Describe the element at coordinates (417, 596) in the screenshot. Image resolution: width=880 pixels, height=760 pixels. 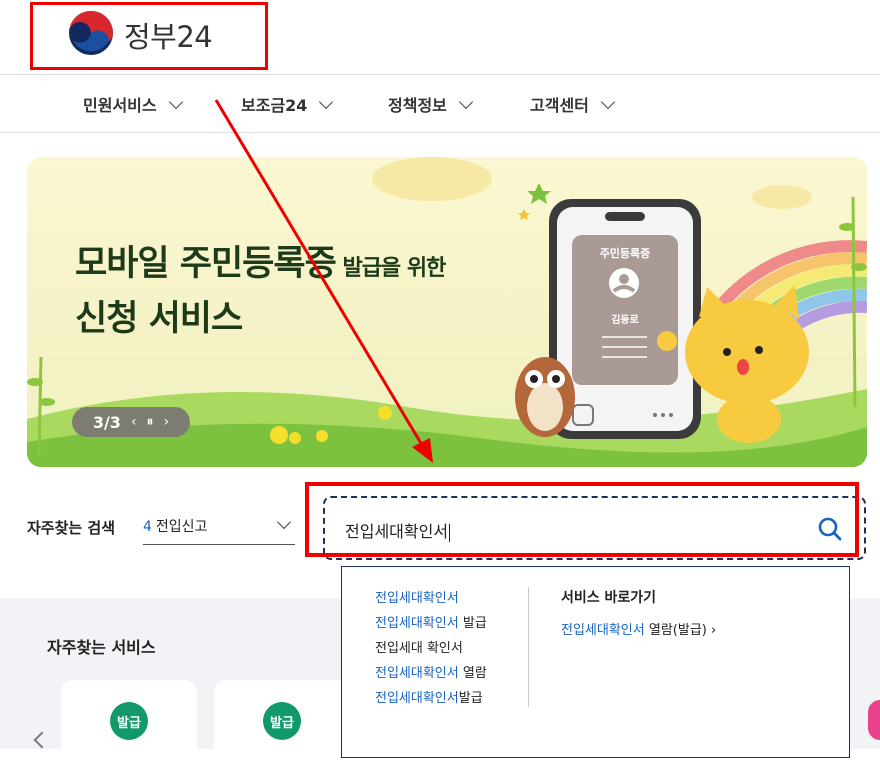
I see `suggestion-item: 전입세대확인서` at that location.